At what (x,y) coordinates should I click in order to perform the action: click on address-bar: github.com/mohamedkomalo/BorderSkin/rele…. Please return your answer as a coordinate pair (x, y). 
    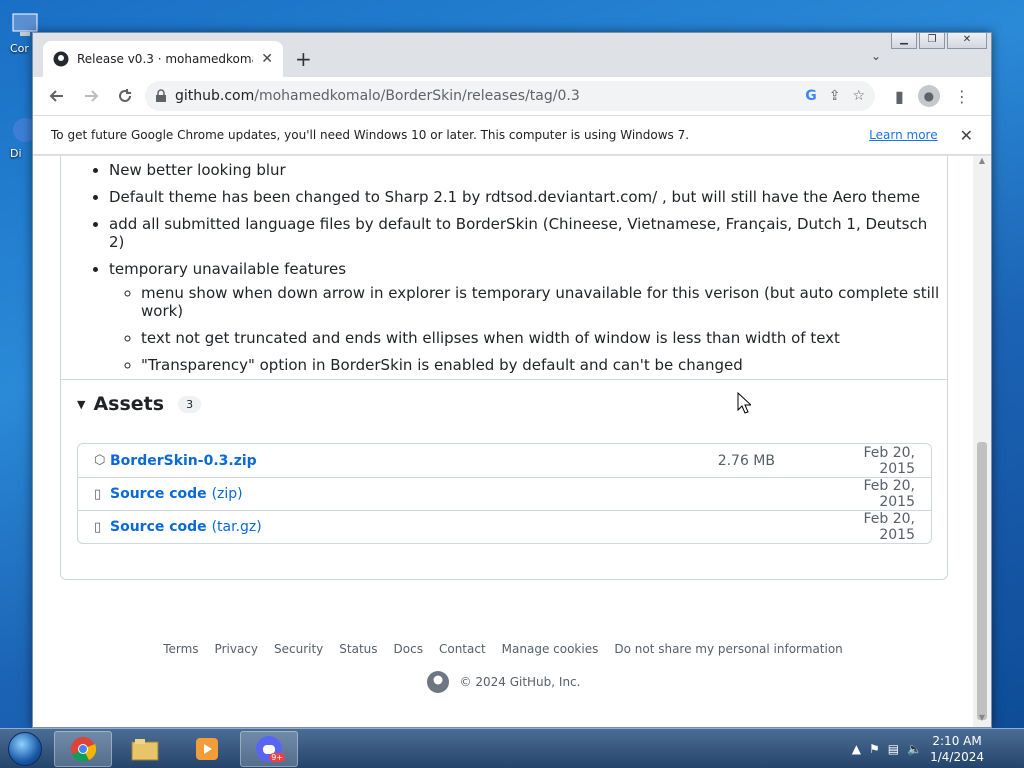
    Looking at the image, I should click on (510, 96).